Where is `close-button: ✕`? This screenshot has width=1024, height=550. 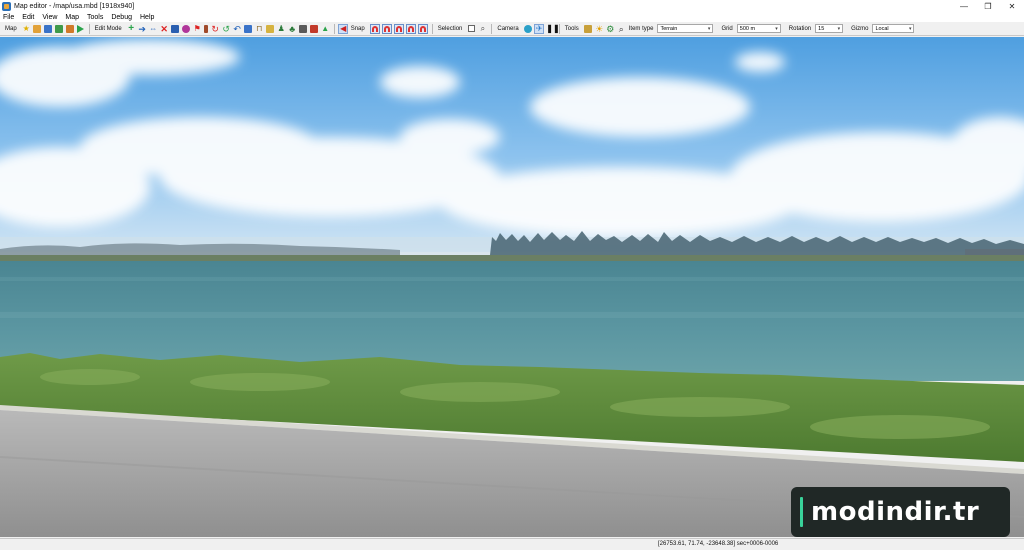
close-button: ✕ is located at coordinates (1012, 6).